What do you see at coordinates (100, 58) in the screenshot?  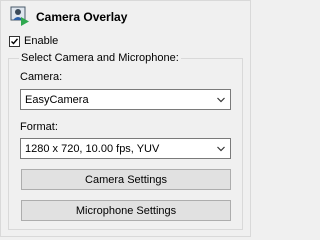 I see `group-legend: Select Camera and Microphone:` at bounding box center [100, 58].